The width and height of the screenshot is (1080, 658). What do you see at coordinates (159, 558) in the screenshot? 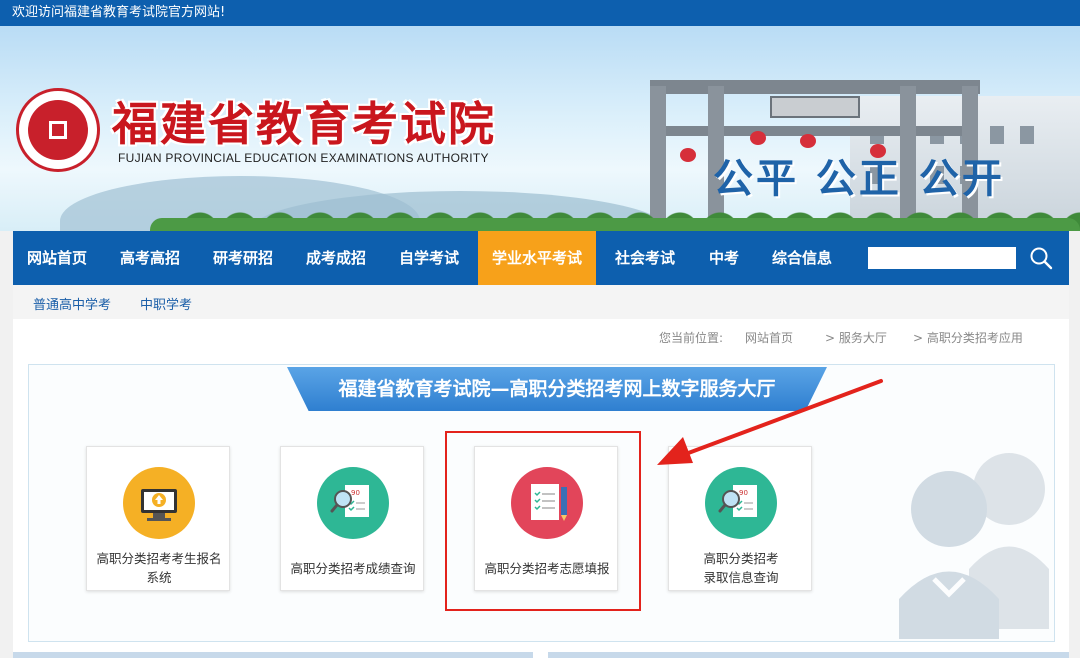
I see `card-label-line1: 高职分类招考考生报名` at bounding box center [159, 558].